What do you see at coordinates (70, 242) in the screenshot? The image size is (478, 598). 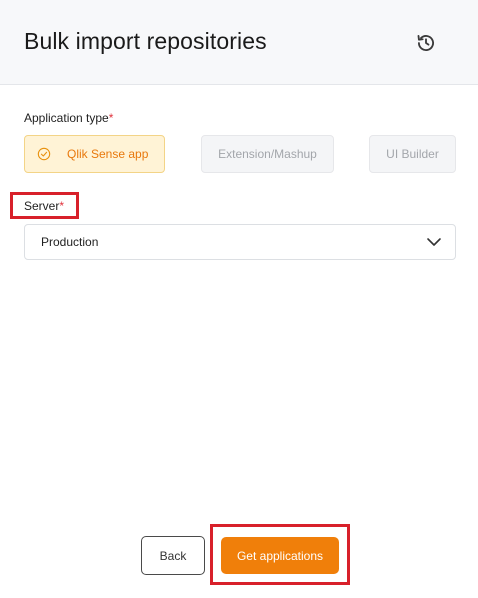 I see `server-select-value: Production` at bounding box center [70, 242].